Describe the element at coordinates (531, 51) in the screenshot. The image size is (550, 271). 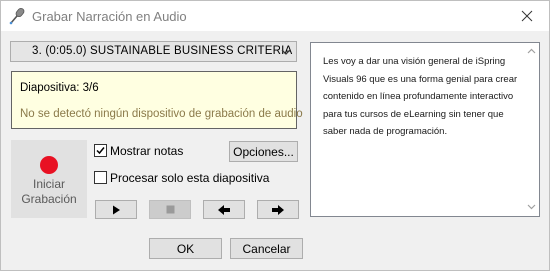
I see `scroll-up-icon` at that location.